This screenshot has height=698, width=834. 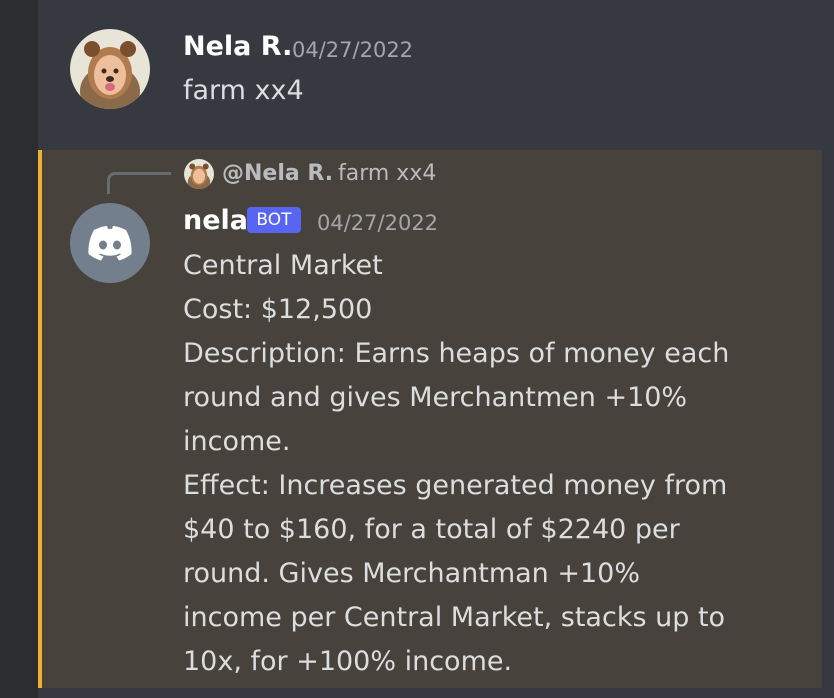 What do you see at coordinates (274, 220) in the screenshot?
I see `bot-tag-badge: BOT` at bounding box center [274, 220].